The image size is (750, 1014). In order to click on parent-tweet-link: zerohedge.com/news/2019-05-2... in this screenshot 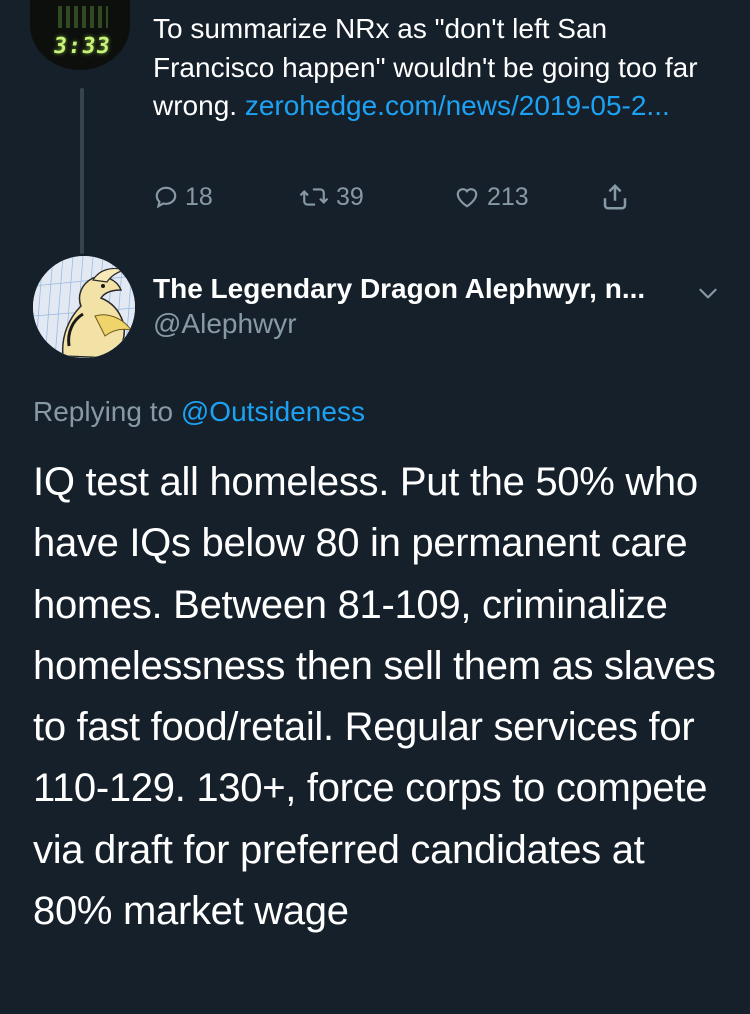, I will do `click(457, 105)`.